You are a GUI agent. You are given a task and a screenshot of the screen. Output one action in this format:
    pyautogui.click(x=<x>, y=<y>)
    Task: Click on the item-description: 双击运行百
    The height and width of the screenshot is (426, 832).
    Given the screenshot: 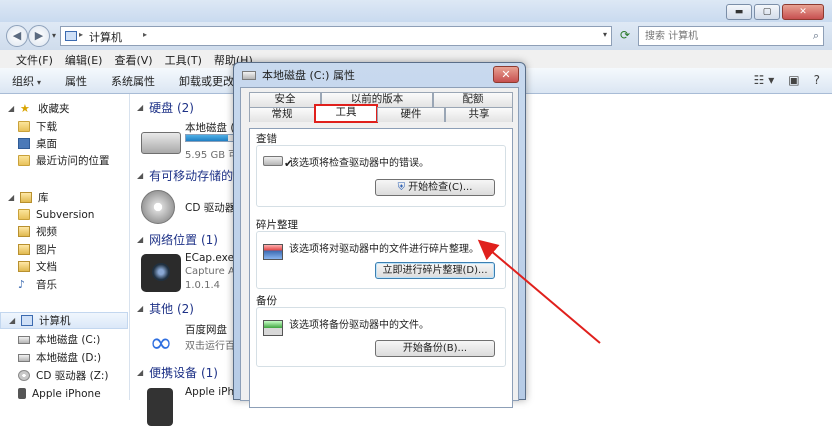 What is the action you would take?
    pyautogui.click(x=210, y=346)
    